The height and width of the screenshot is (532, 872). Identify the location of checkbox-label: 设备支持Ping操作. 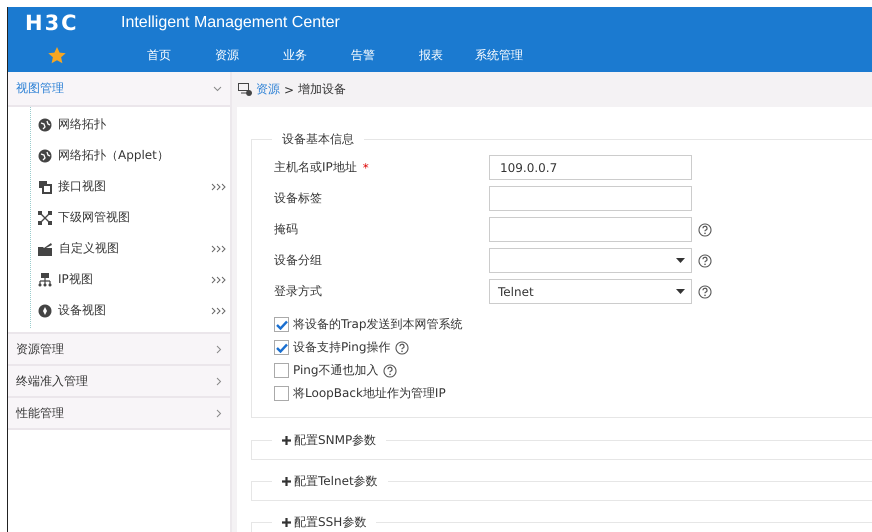
(342, 347).